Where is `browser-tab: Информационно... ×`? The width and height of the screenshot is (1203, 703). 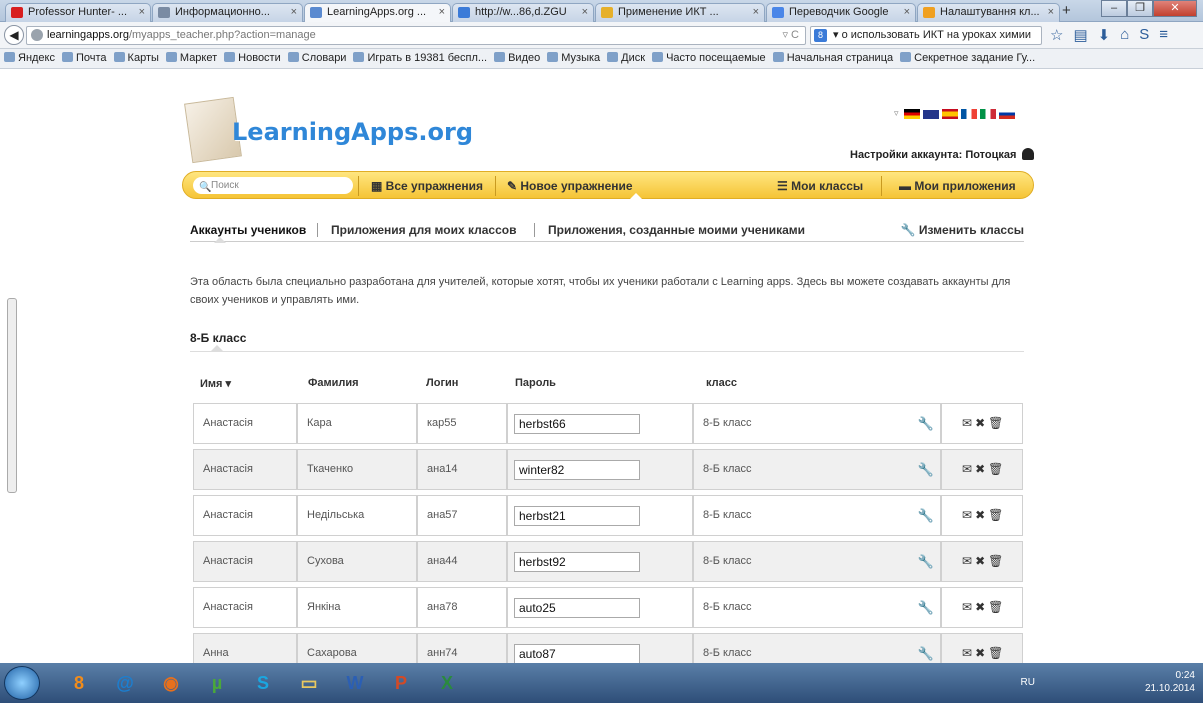 browser-tab: Информационно... × is located at coordinates (227, 12).